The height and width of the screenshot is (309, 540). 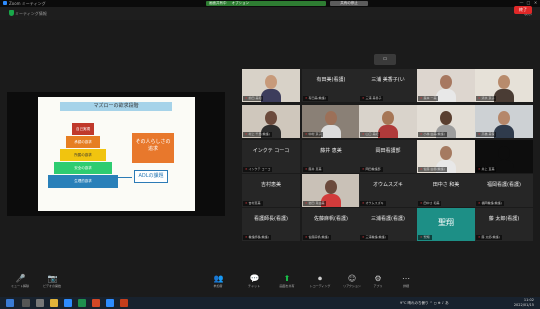 I want to click on participant-name: 三浦 美香子(い, so click(x=388, y=80).